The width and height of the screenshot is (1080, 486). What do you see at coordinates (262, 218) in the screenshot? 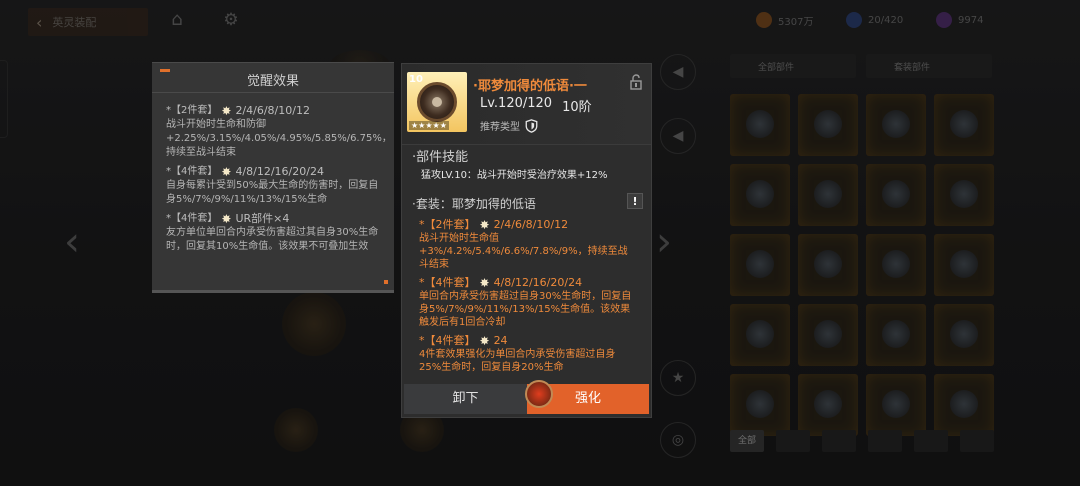
I see `awaken-levels: UR部件×4` at bounding box center [262, 218].